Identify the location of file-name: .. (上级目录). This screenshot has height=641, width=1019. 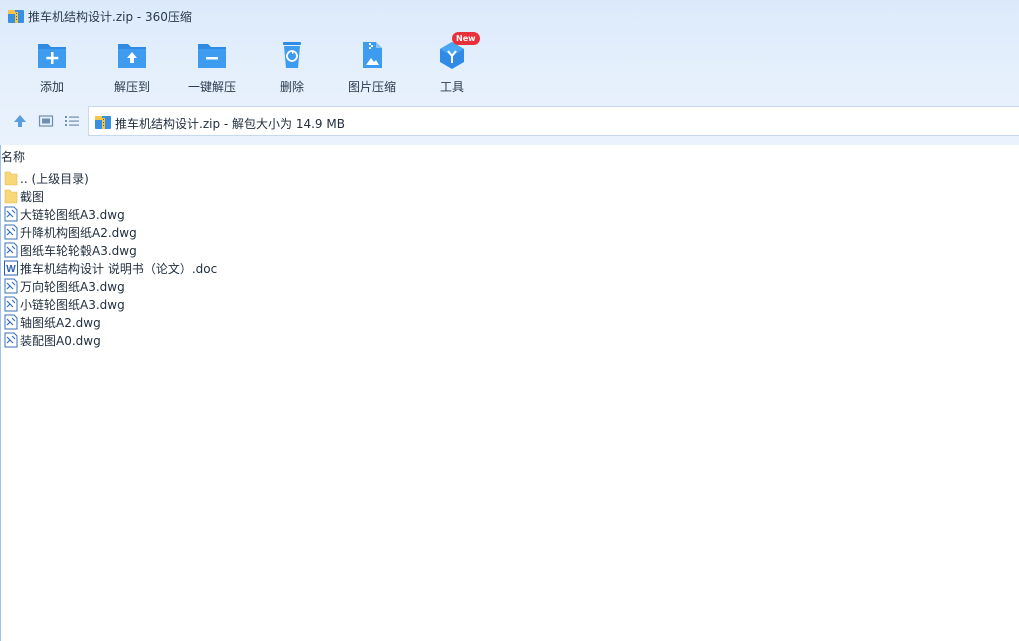
(54, 179).